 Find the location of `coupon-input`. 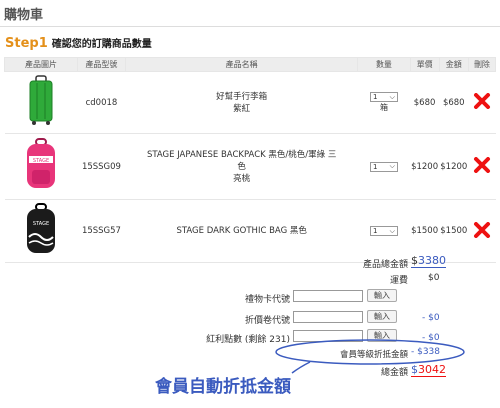

coupon-input is located at coordinates (328, 317).